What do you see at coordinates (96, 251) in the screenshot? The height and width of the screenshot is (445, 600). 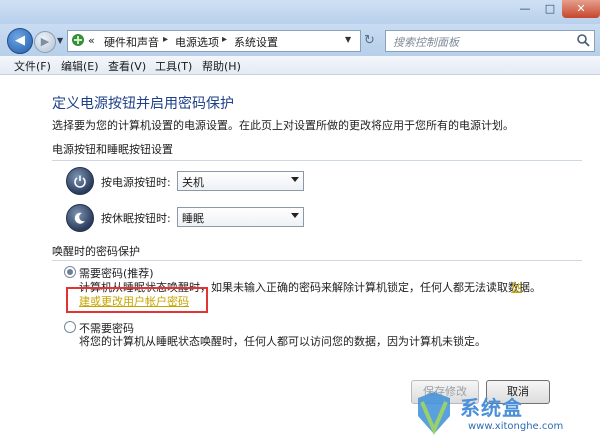 I see `password-section-title: 唤醒时的密码保护` at bounding box center [96, 251].